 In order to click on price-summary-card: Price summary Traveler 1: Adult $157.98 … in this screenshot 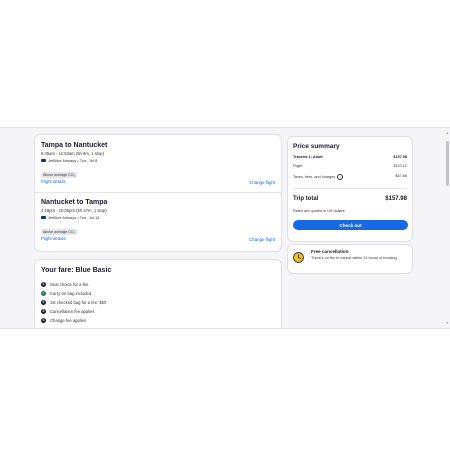, I will do `click(350, 189)`.